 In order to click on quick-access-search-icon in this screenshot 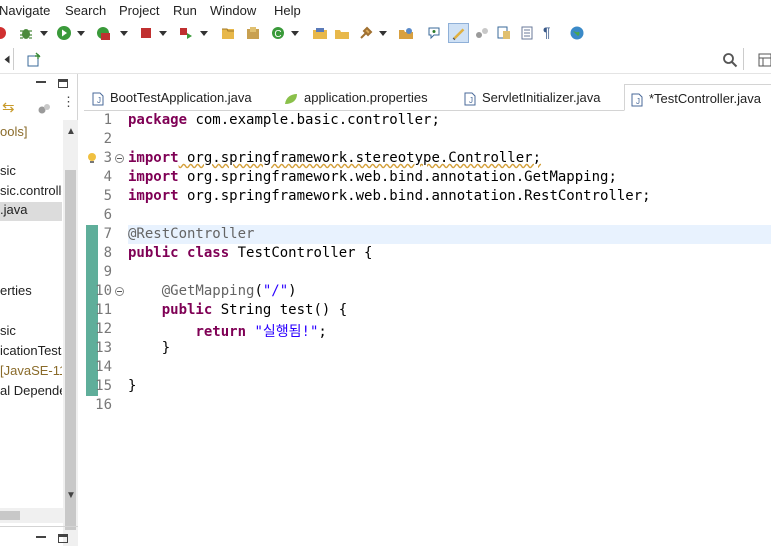, I will do `click(730, 60)`.